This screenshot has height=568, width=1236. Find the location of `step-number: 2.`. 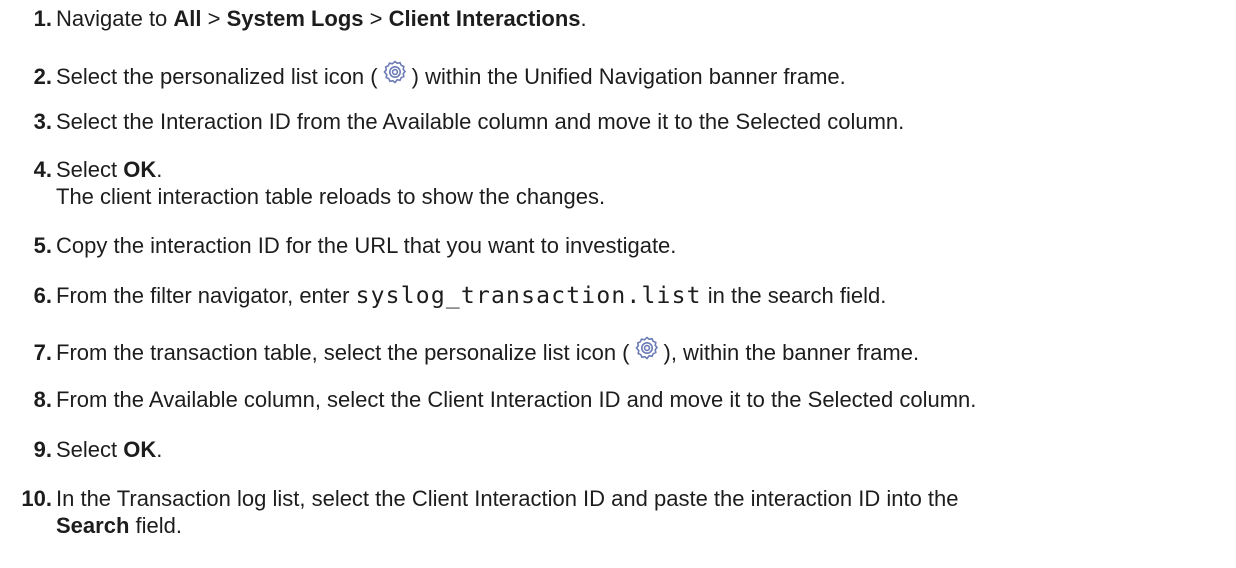

step-number: 2. is located at coordinates (42, 76).